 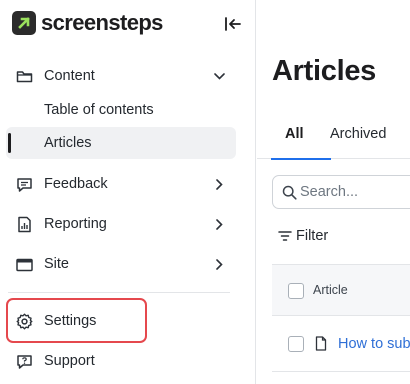 I want to click on sidebar-subitem-articles: Articles, so click(x=121, y=143).